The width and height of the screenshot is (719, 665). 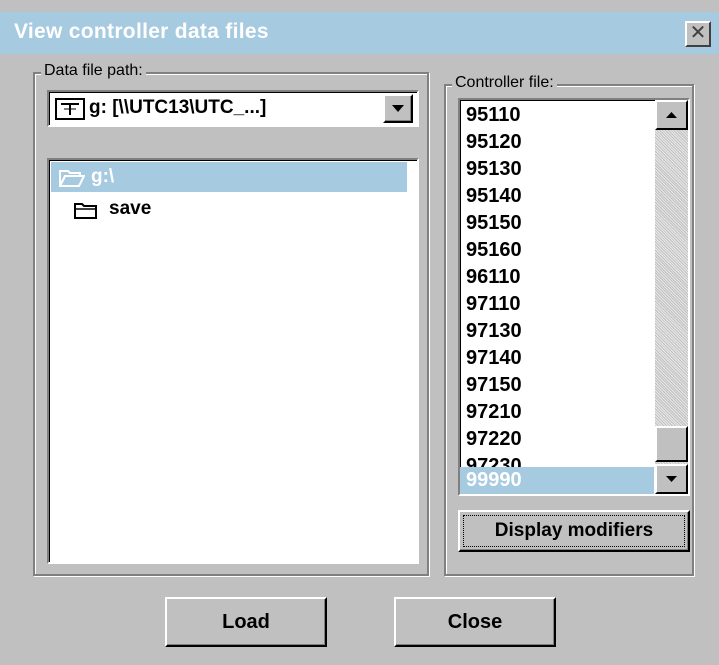 I want to click on list-item: 97210, so click(x=557, y=412).